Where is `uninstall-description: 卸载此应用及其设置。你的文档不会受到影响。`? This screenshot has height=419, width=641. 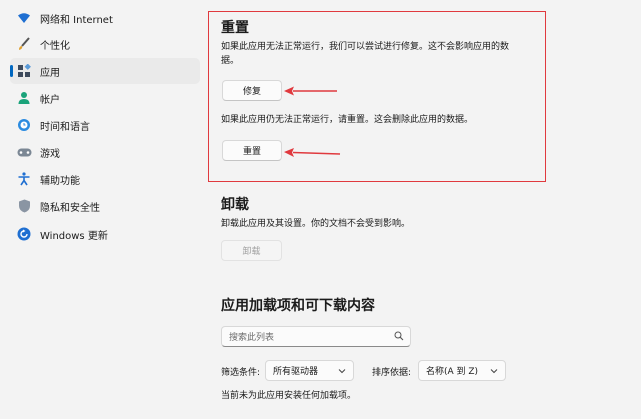 uninstall-description: 卸载此应用及其设置。你的文档不会受到影响。 is located at coordinates (316, 224).